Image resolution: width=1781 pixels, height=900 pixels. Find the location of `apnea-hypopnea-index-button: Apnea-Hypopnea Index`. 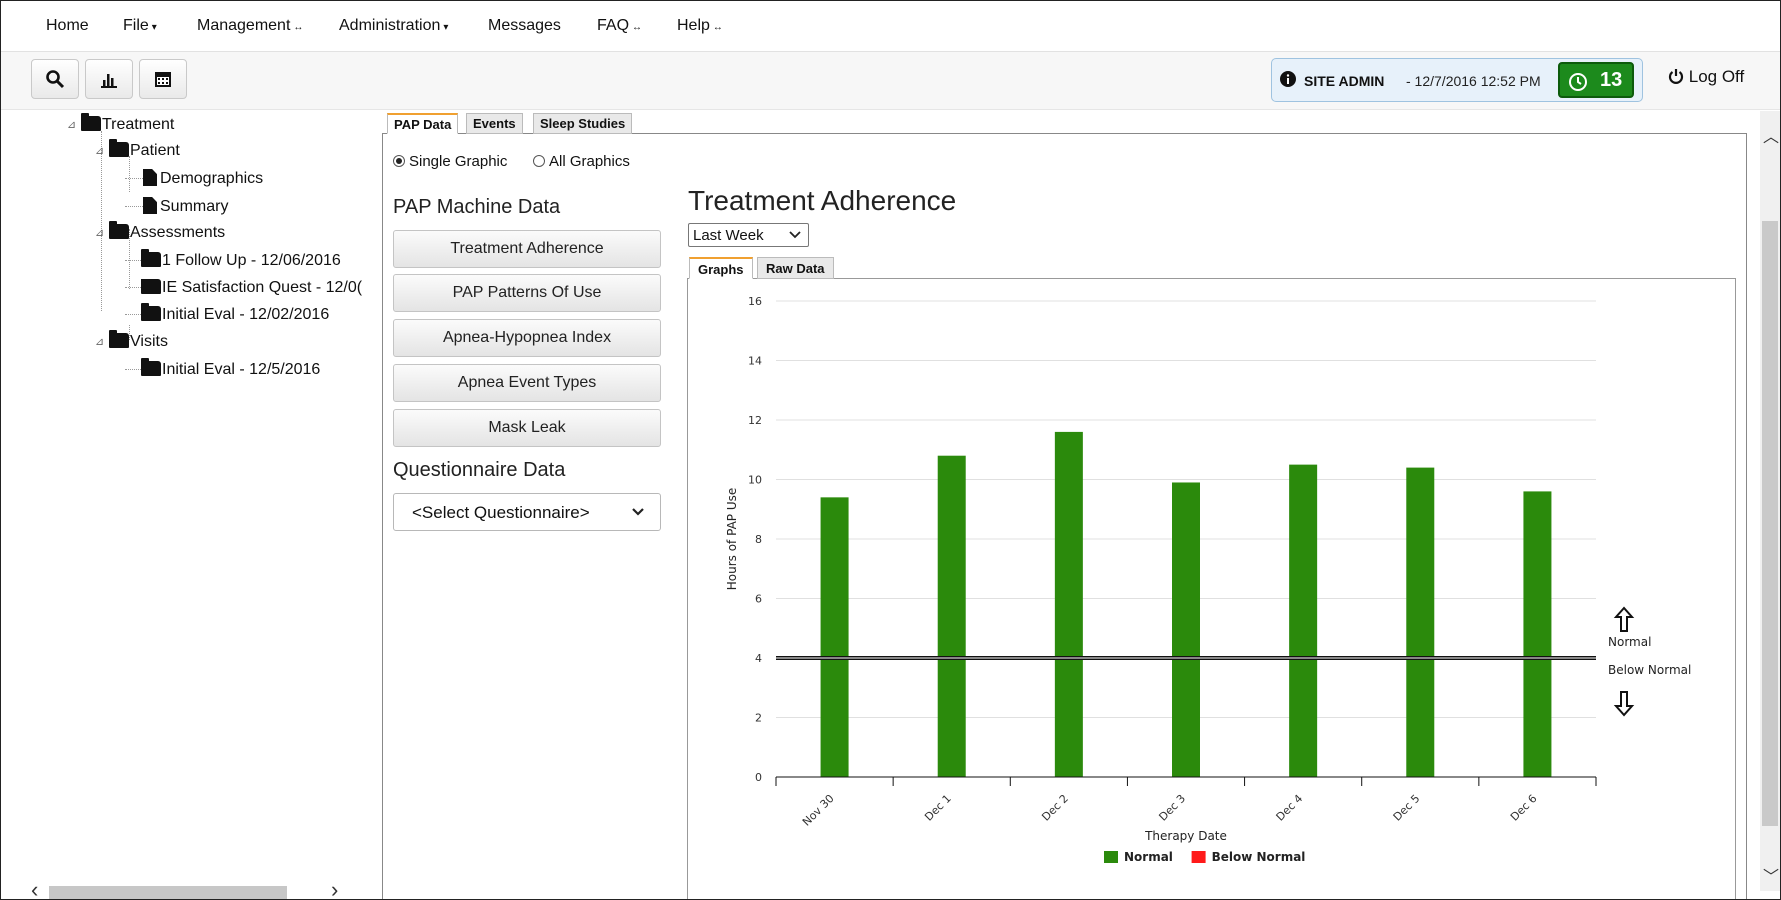

apnea-hypopnea-index-button: Apnea-Hypopnea Index is located at coordinates (527, 338).